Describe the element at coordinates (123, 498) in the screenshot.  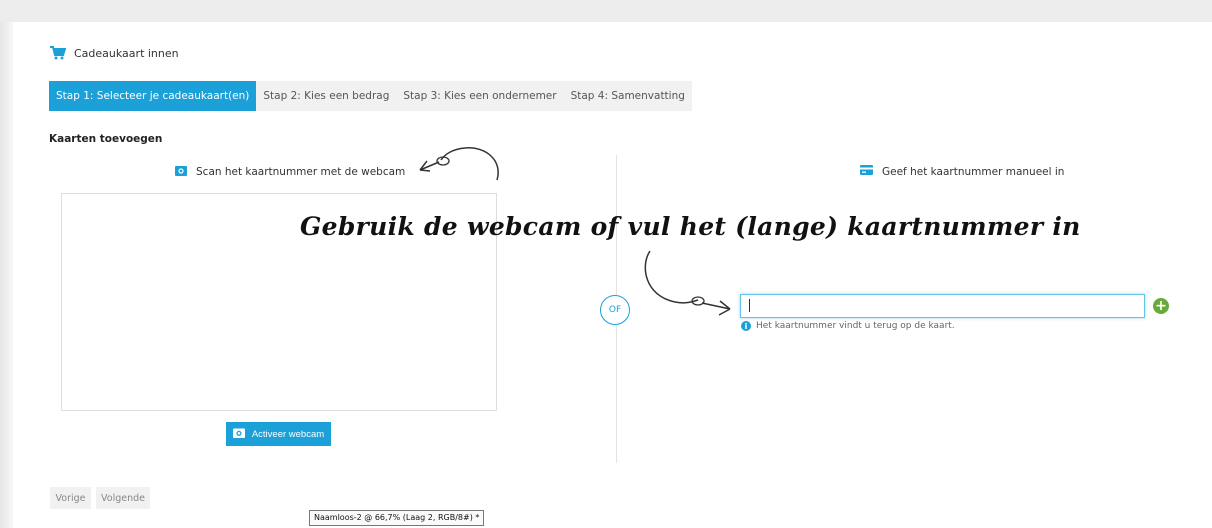
I see `next-button: Volgende` at that location.